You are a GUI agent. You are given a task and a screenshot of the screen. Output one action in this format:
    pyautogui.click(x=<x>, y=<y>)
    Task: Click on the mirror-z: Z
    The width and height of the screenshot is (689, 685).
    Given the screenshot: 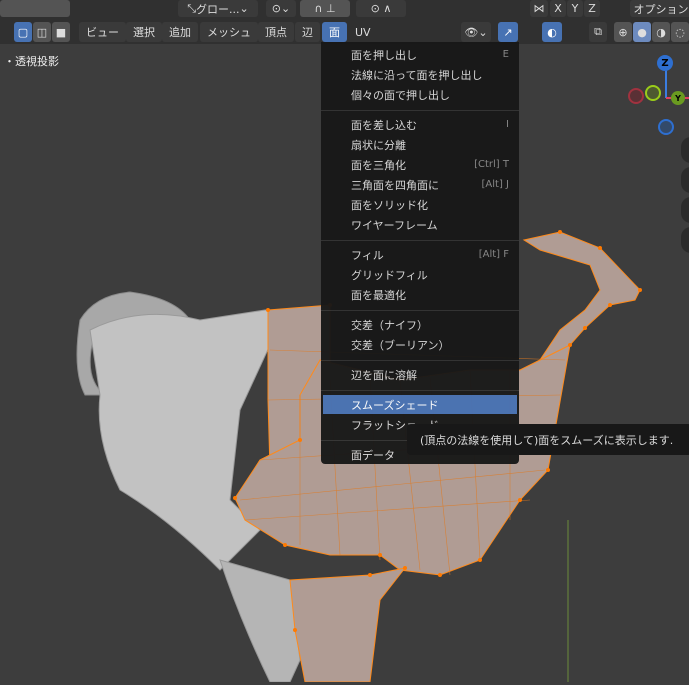 What is the action you would take?
    pyautogui.click(x=592, y=8)
    